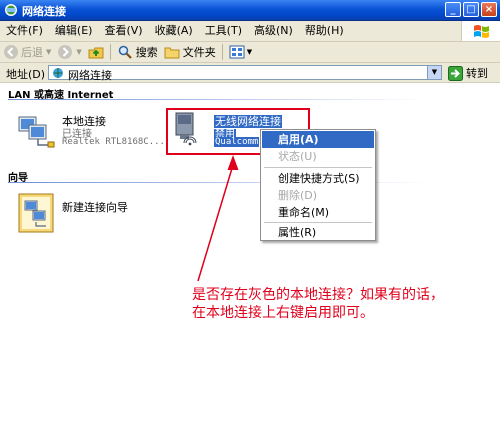 The height and width of the screenshot is (426, 500). Describe the element at coordinates (245, 73) in the screenshot. I see `address-input: 网络连接 ▼` at that location.